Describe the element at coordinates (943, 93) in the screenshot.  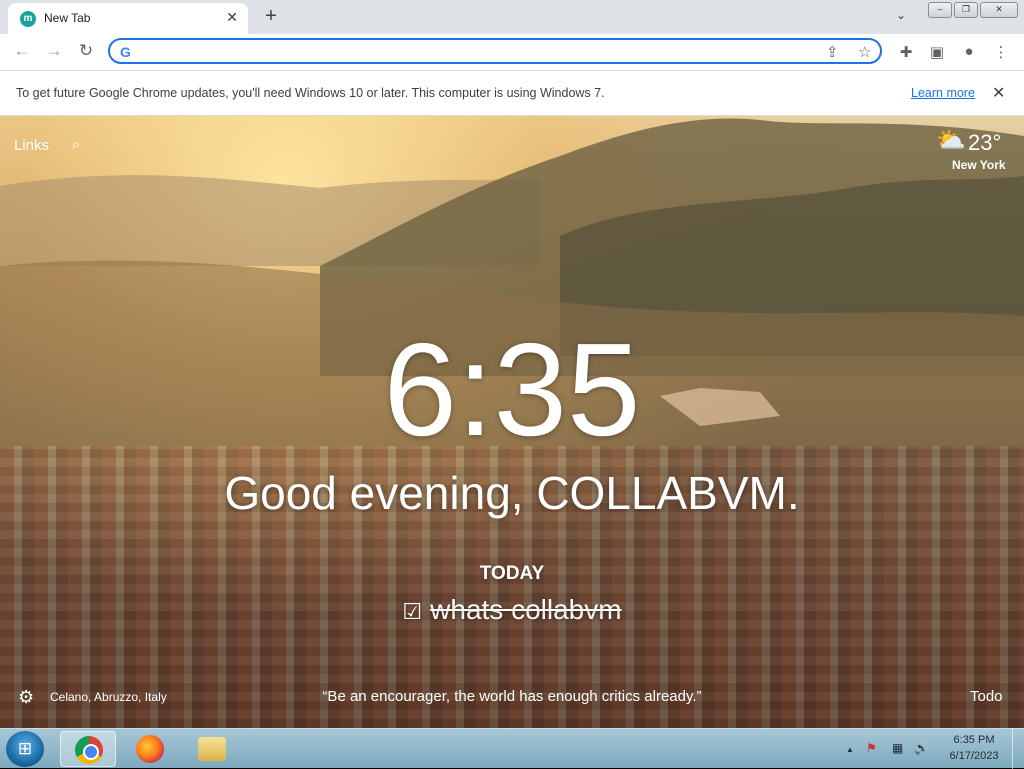
I see `learn-more-link: Learn more` at that location.